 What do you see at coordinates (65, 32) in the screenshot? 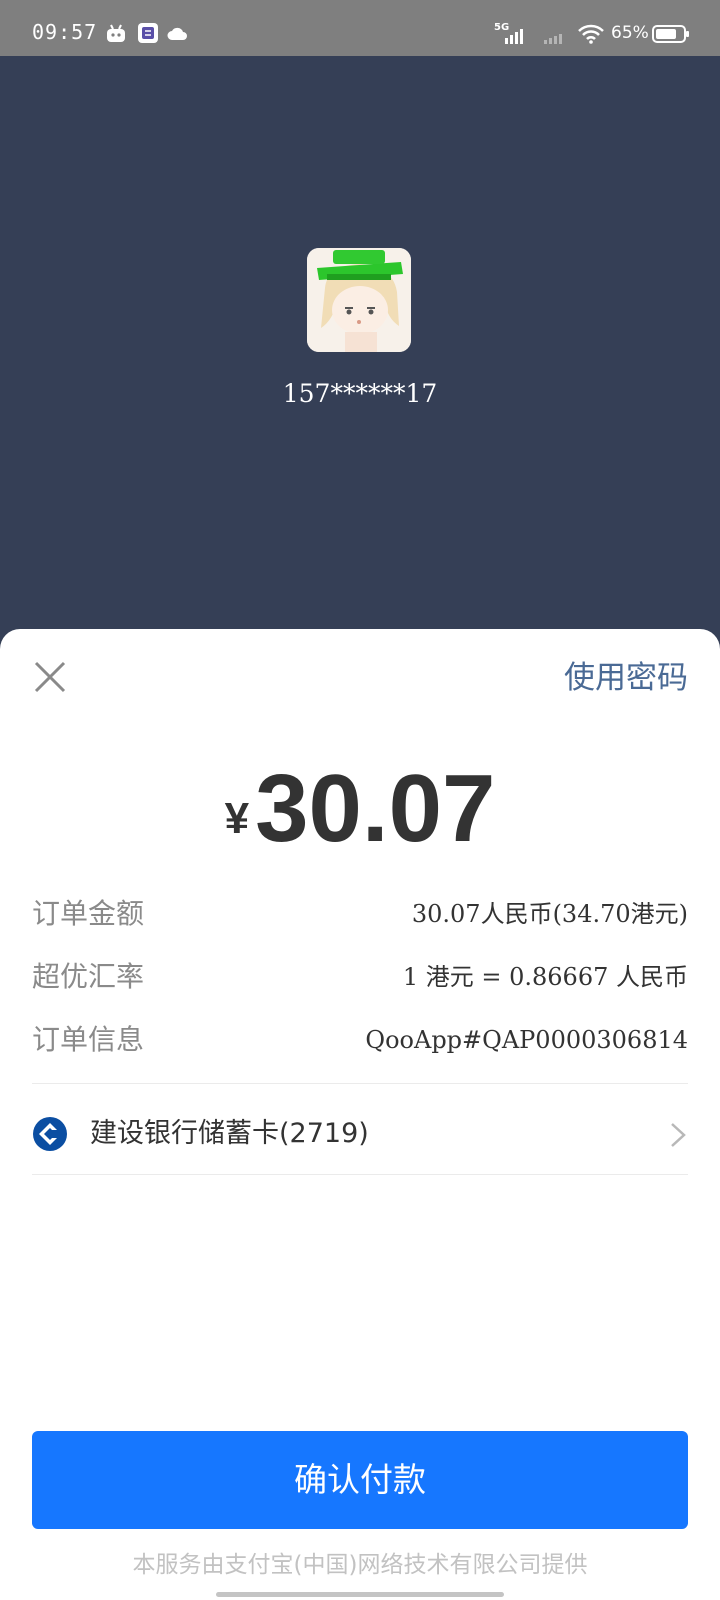
I see `status-time: 09:57` at bounding box center [65, 32].